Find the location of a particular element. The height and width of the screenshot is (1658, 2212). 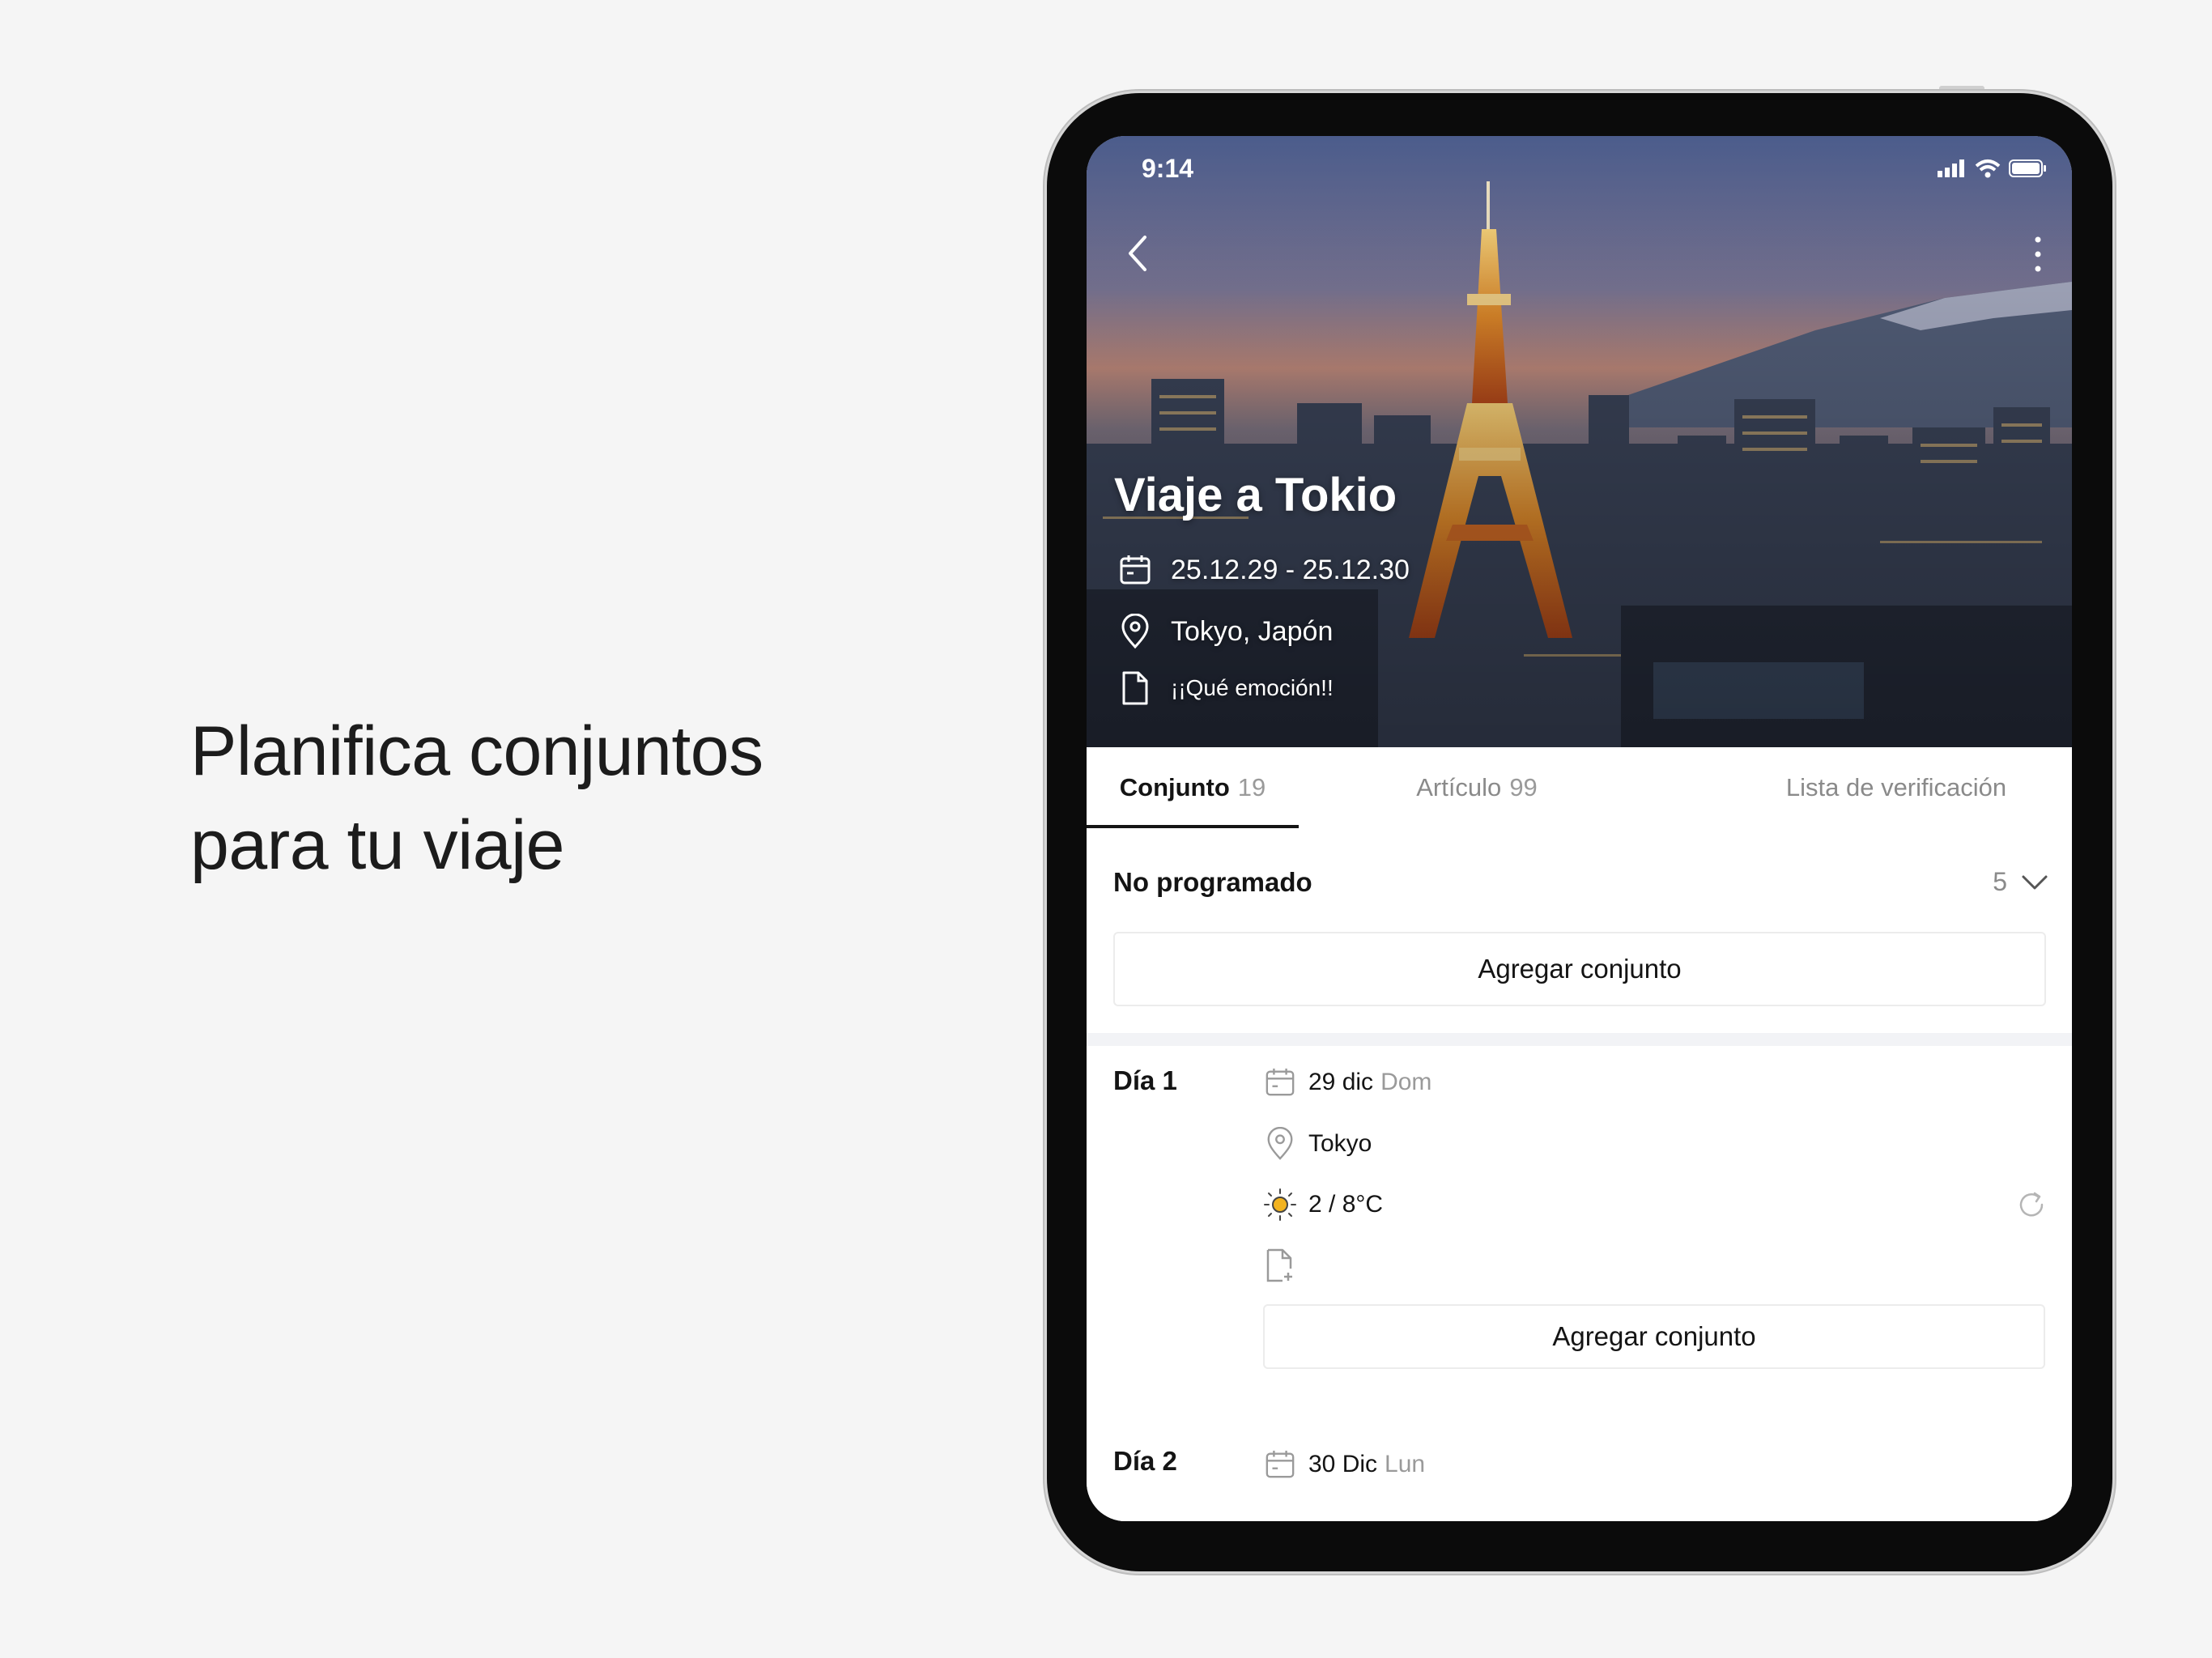

status-icons is located at coordinates (1993, 168).